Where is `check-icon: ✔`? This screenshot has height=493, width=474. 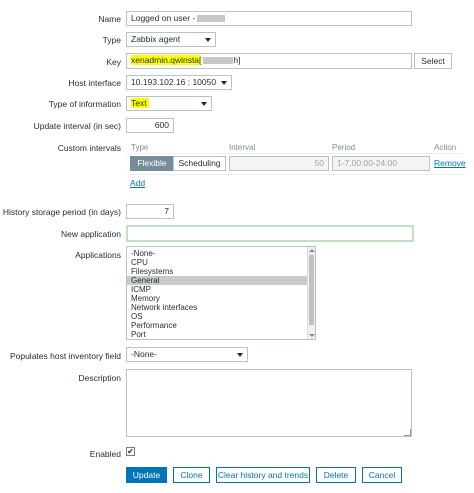
check-icon: ✔ is located at coordinates (130, 451).